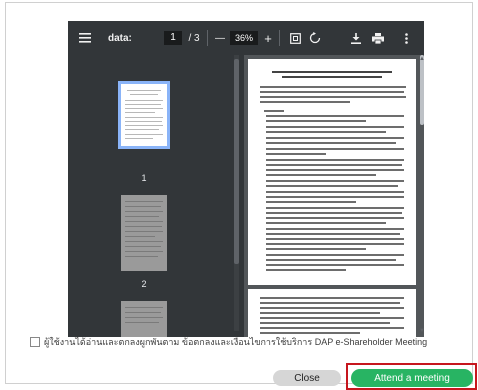 This screenshot has height=390, width=478. What do you see at coordinates (421, 331) in the screenshot?
I see `scroll-down-icon: ▼` at bounding box center [421, 331].